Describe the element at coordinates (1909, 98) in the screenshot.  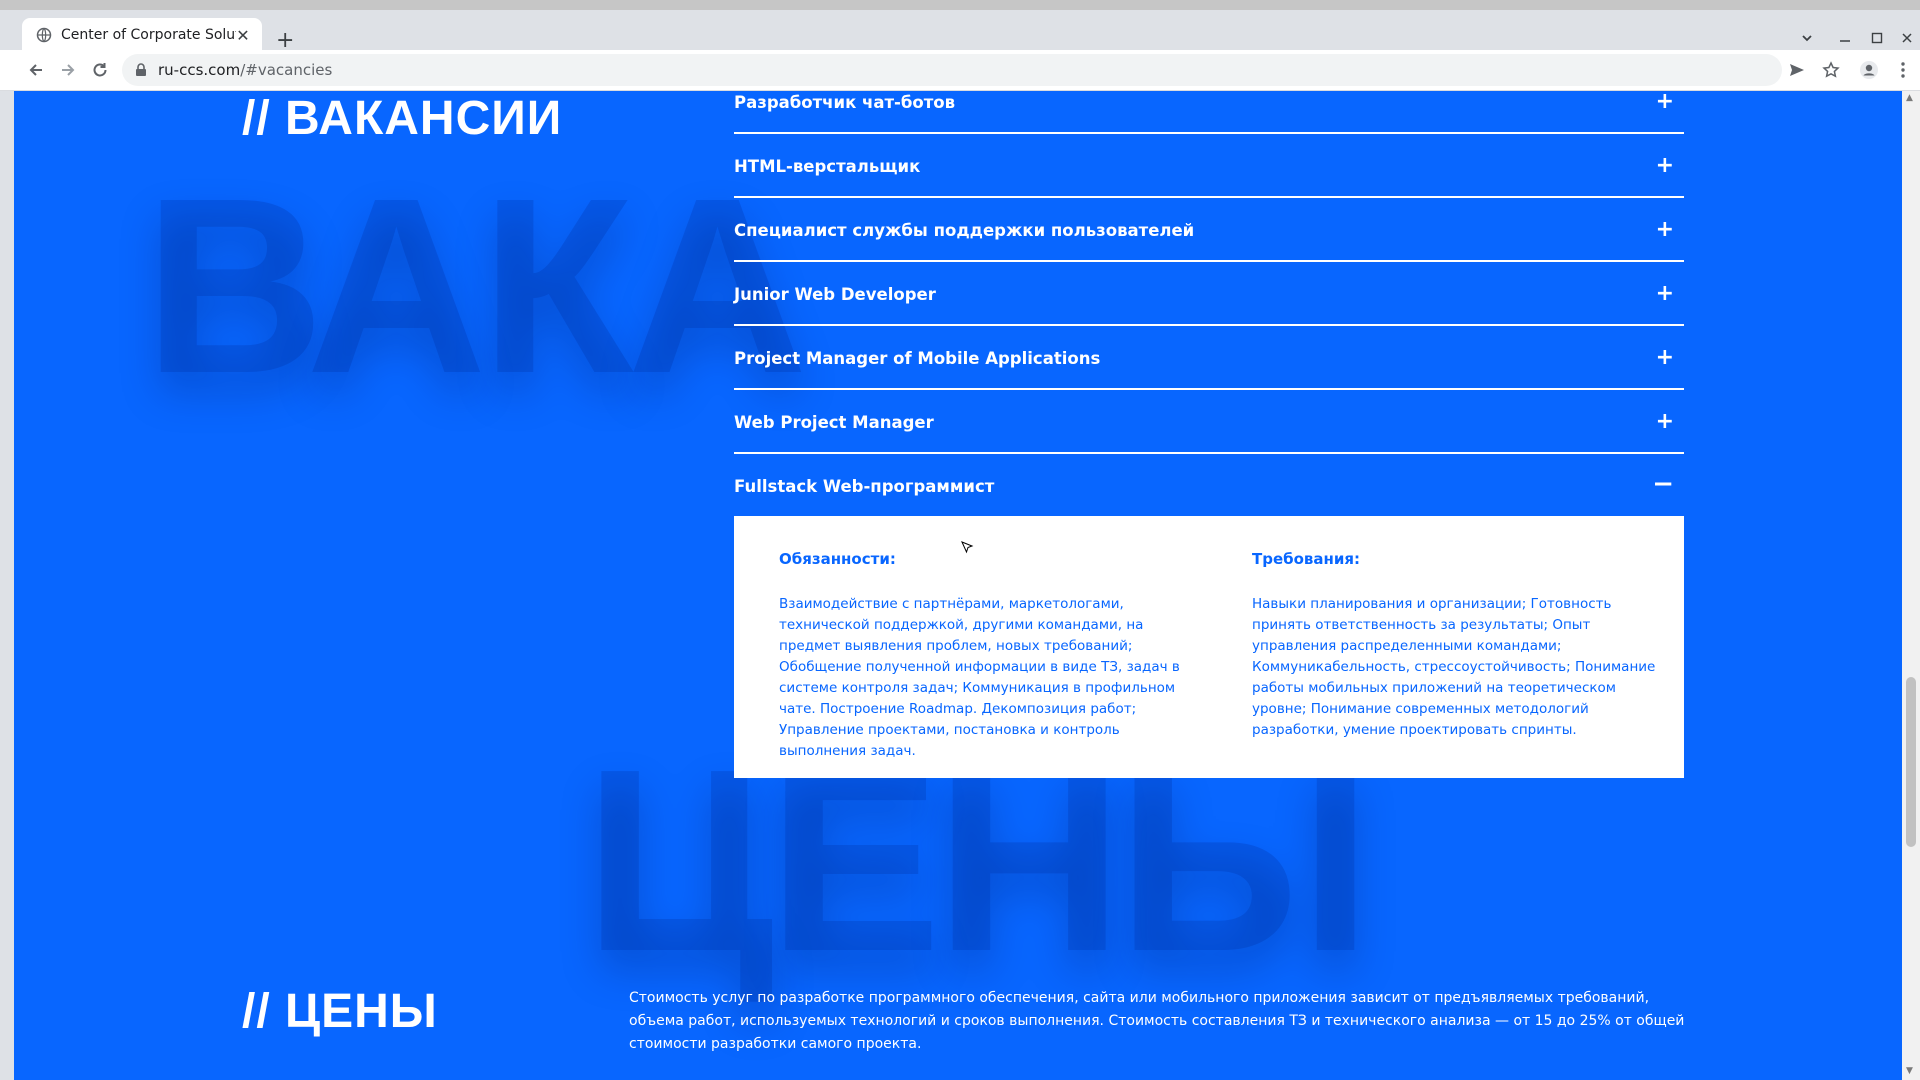
I see `scroll-up-icon: ▲` at that location.